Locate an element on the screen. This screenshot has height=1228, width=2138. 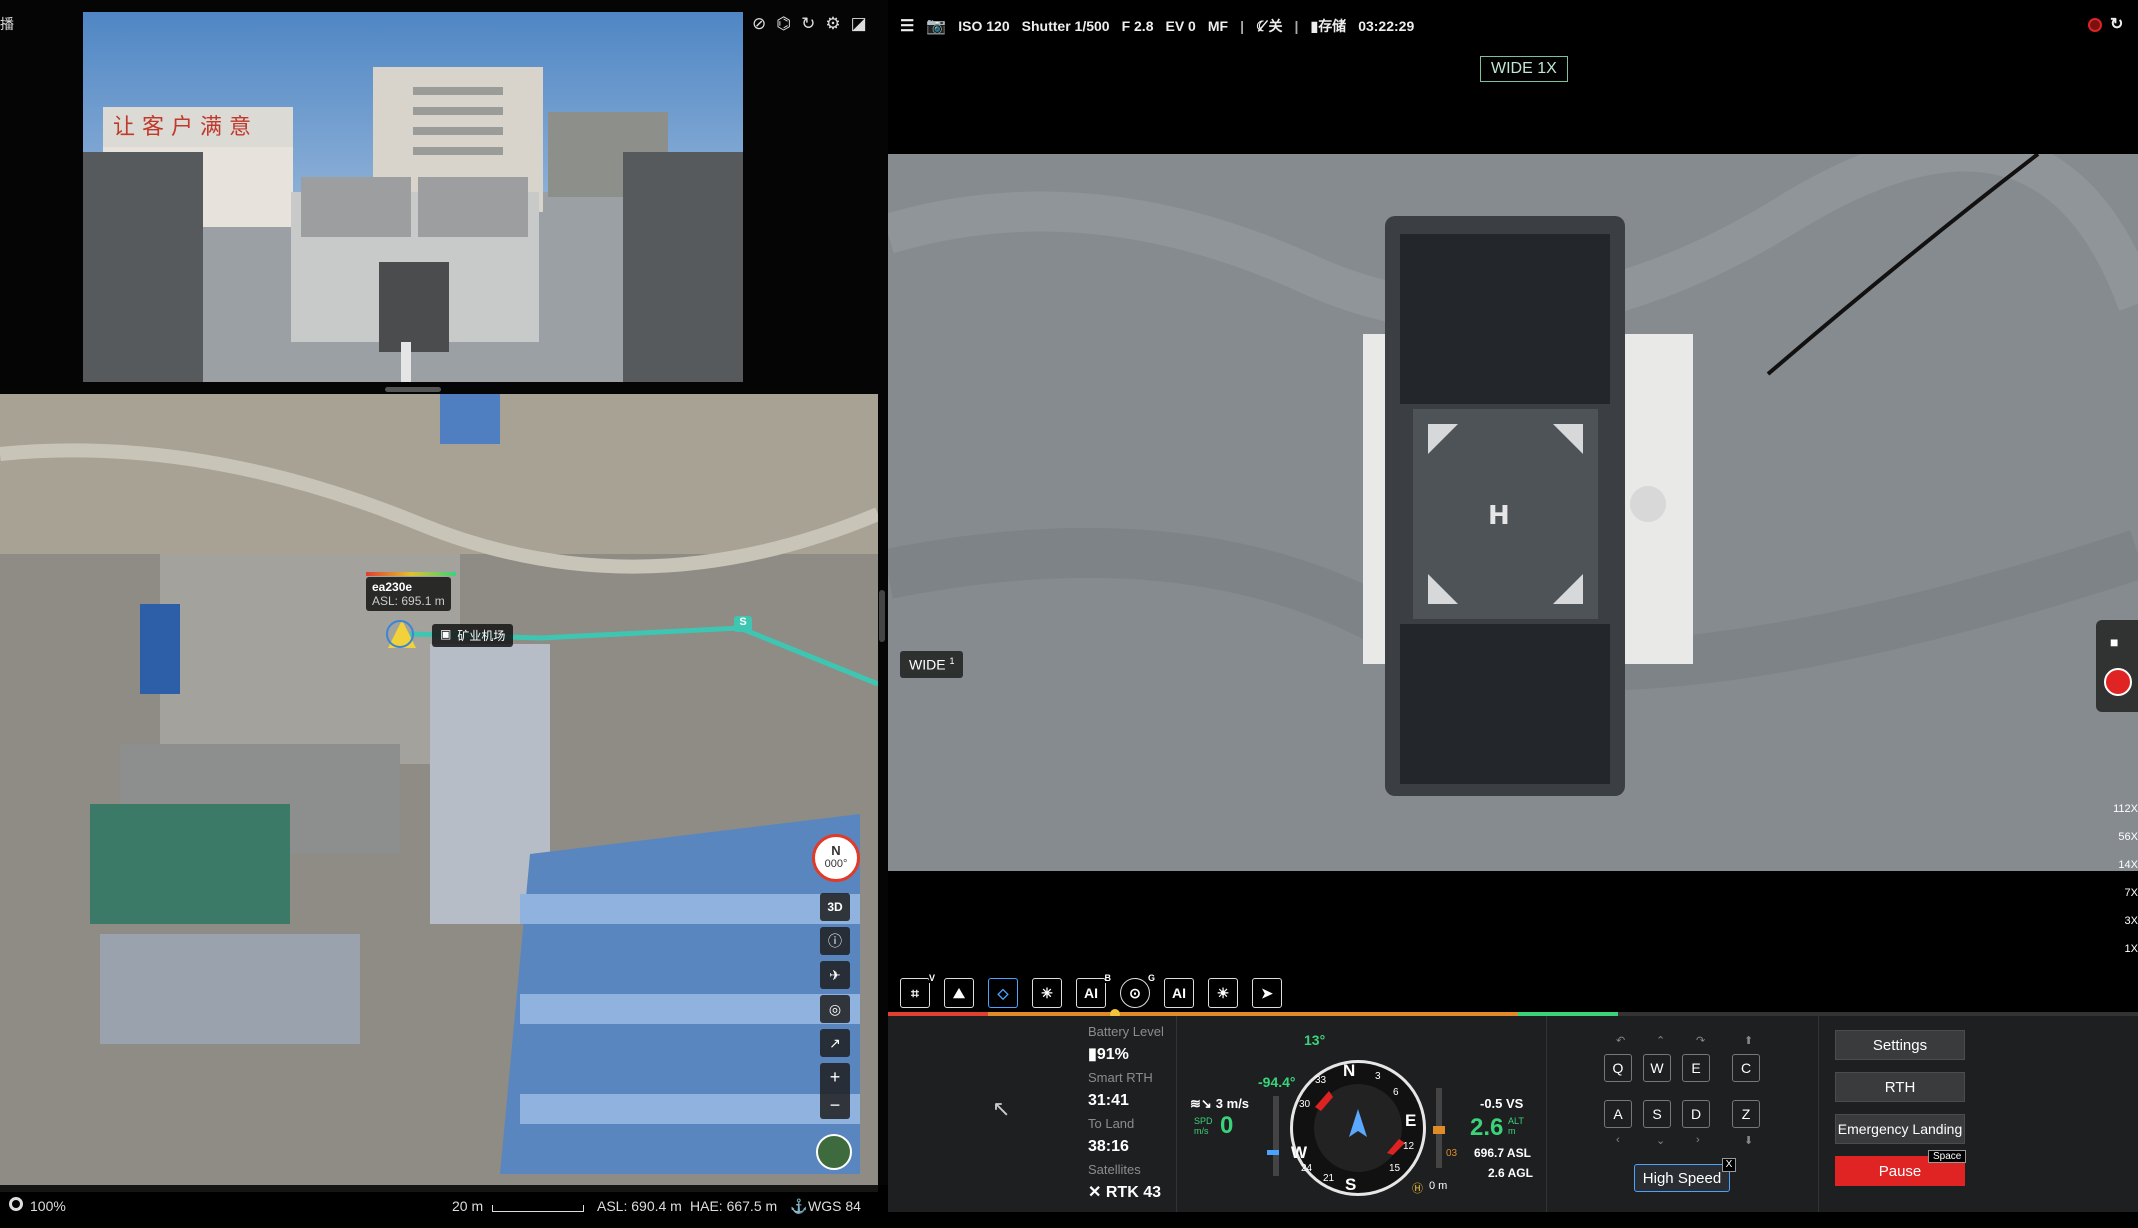
speed-unit: SPD m/s is located at coordinates (1203, 1126).